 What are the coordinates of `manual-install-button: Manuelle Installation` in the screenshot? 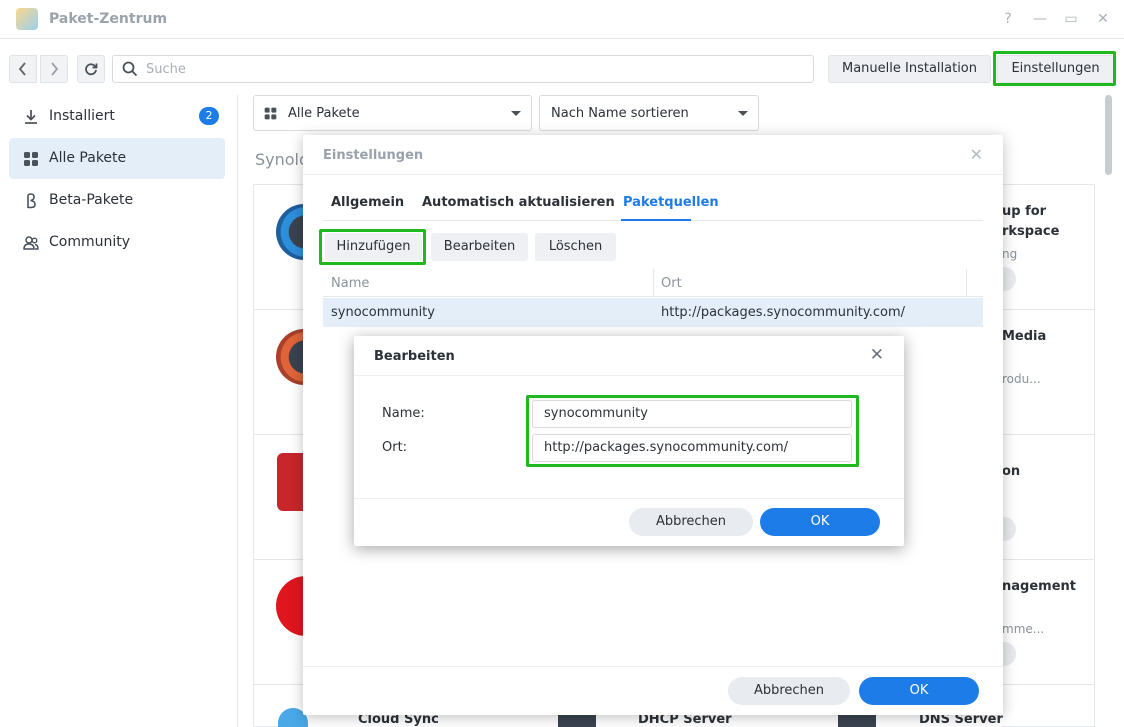 It's located at (909, 69).